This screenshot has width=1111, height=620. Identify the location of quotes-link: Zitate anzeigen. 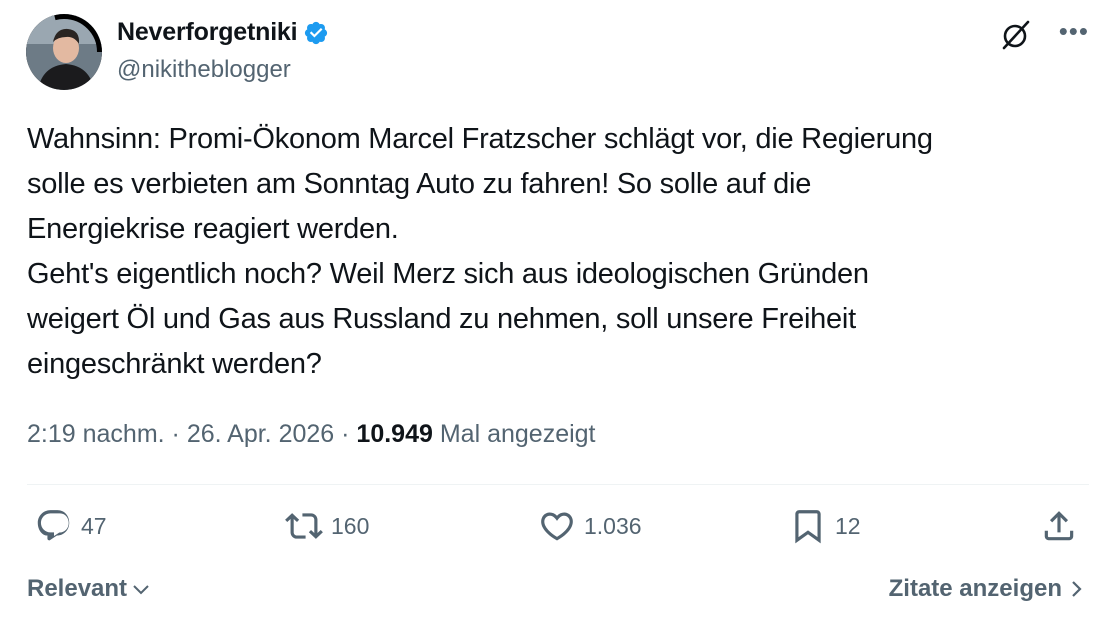
(986, 589).